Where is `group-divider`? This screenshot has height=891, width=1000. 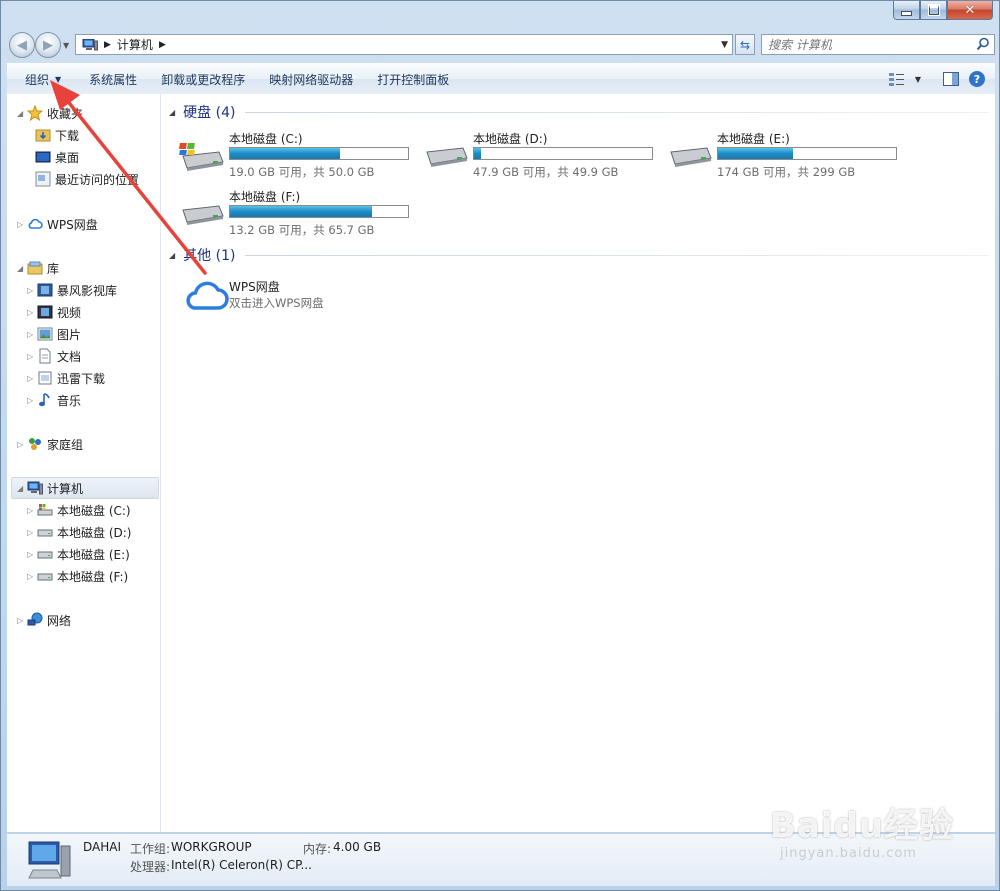 group-divider is located at coordinates (617, 255).